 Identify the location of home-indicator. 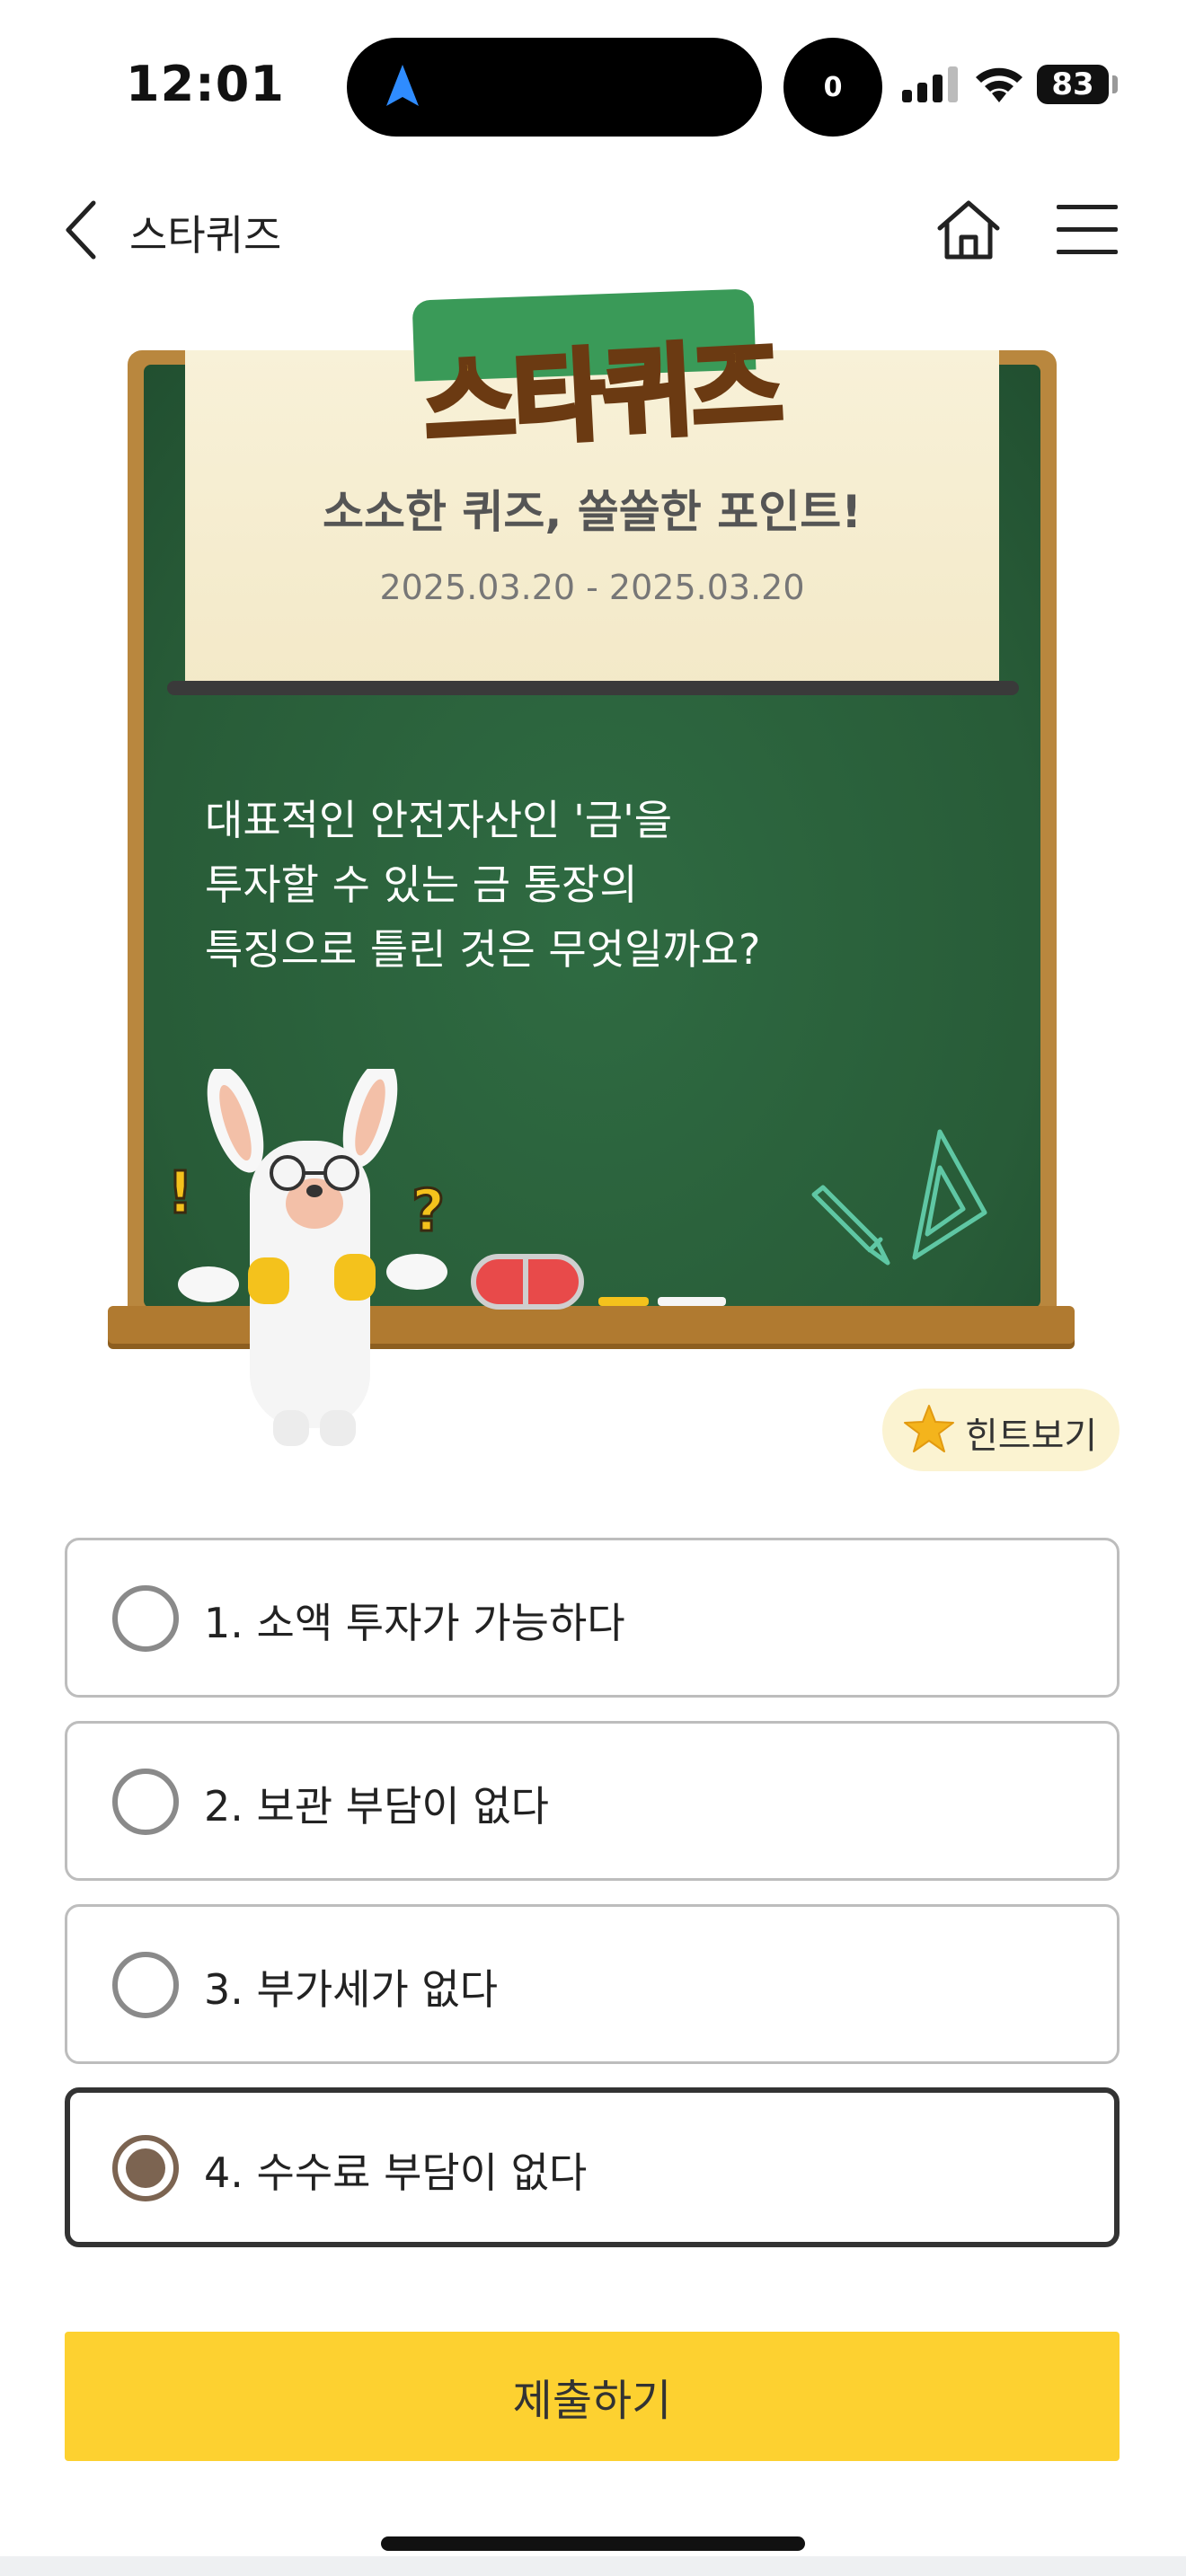
(593, 2543).